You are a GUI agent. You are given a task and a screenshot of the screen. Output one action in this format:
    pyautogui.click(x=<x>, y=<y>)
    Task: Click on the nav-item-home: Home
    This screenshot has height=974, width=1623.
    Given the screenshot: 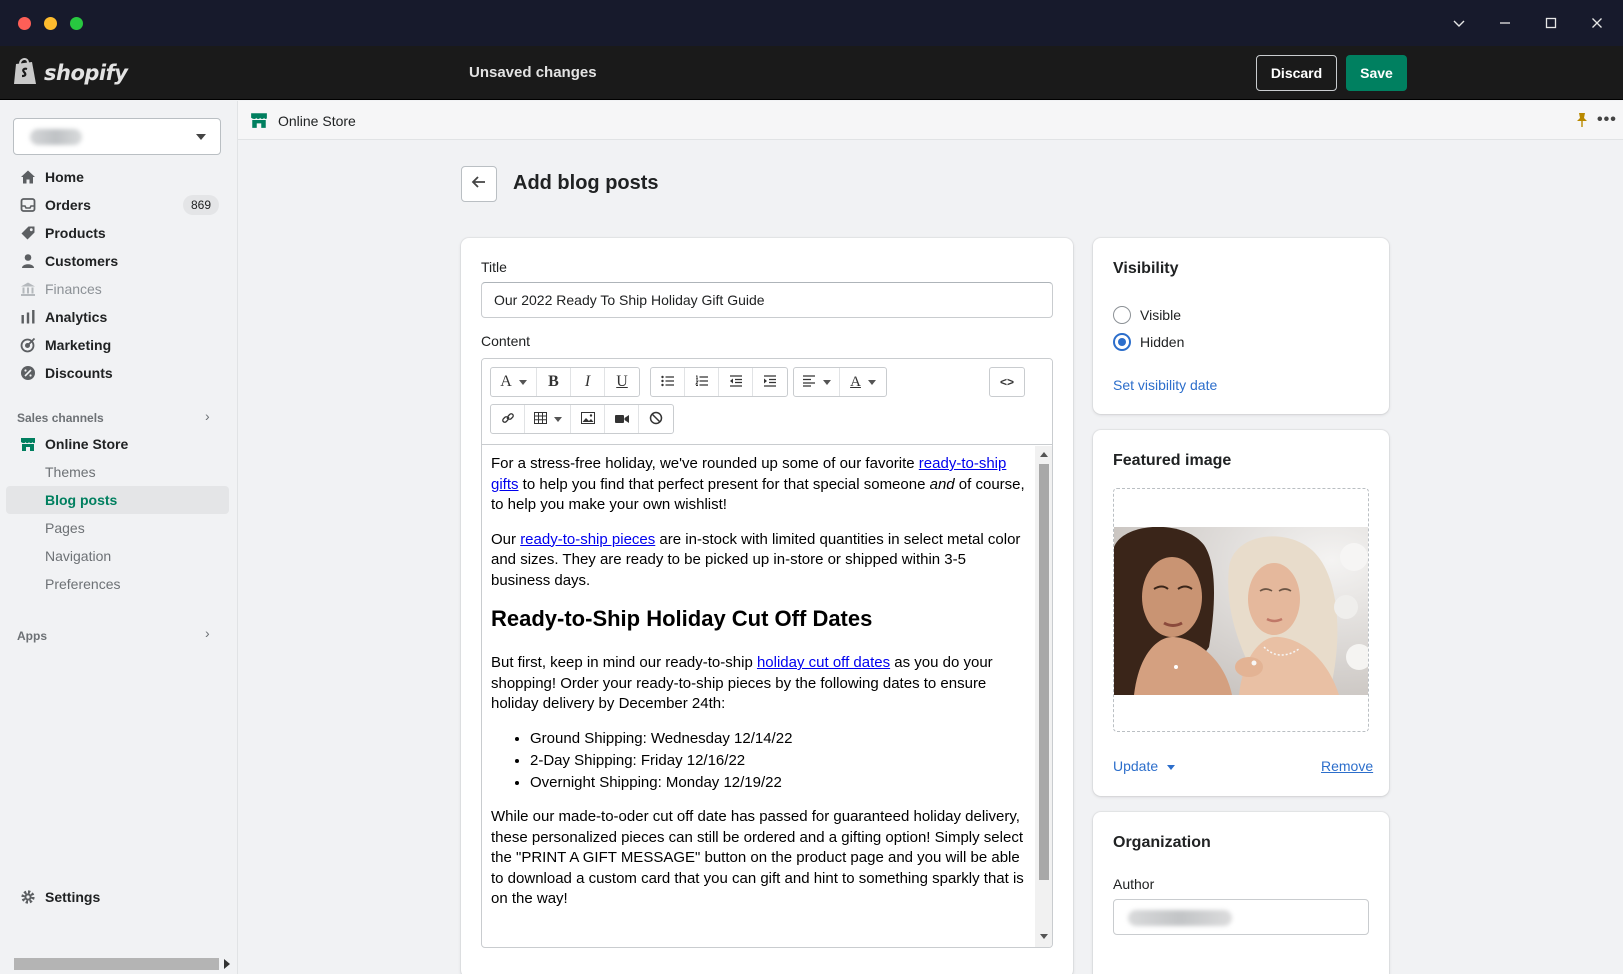 What is the action you would take?
    pyautogui.click(x=119, y=177)
    